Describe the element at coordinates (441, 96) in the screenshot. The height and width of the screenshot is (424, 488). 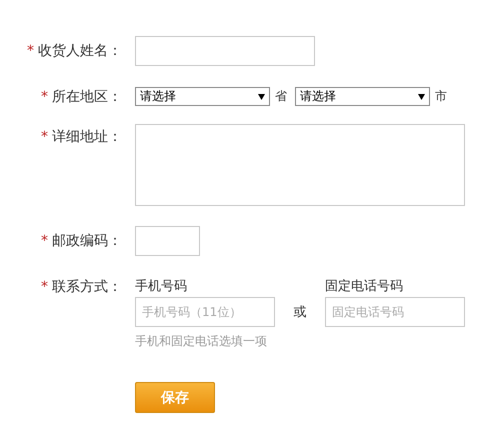
I see `unit-label: 市` at that location.